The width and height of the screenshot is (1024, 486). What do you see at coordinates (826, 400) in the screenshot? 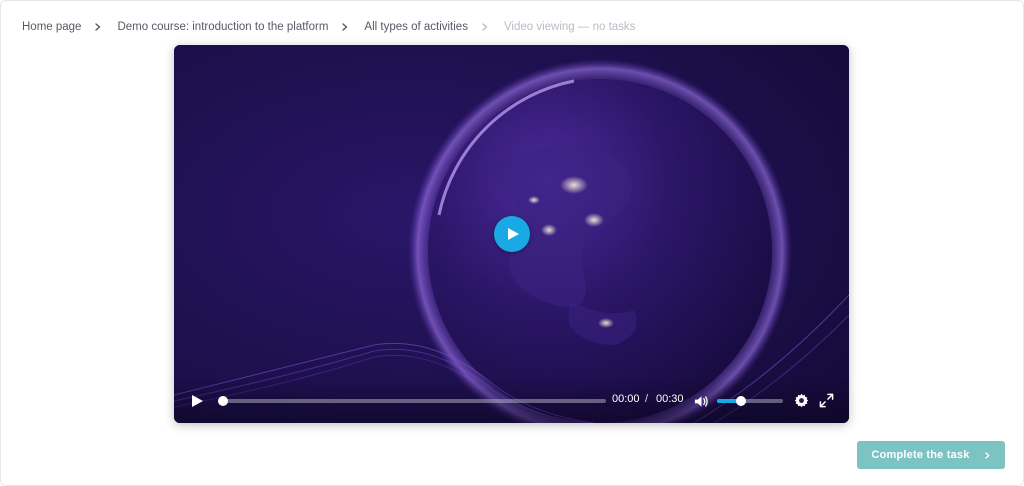
I see `fullscreen-icon` at bounding box center [826, 400].